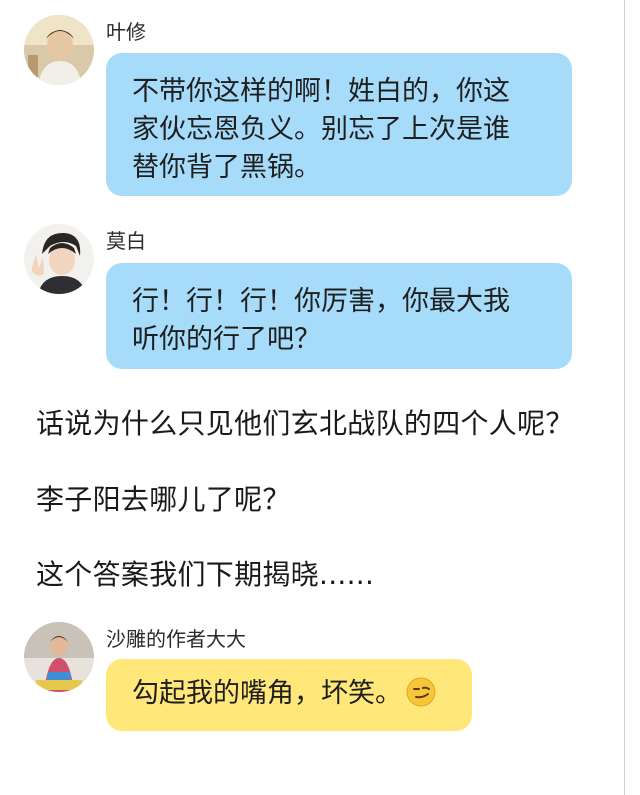 This screenshot has width=640, height=795. I want to click on avatar-yexiu, so click(59, 50).